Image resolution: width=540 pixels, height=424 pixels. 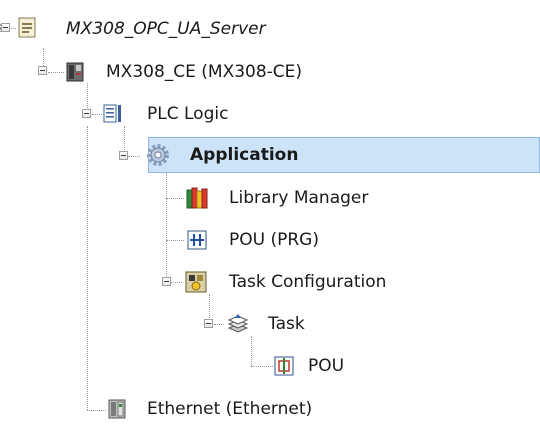 I want to click on tree-node-label: Library Manager, so click(x=299, y=198).